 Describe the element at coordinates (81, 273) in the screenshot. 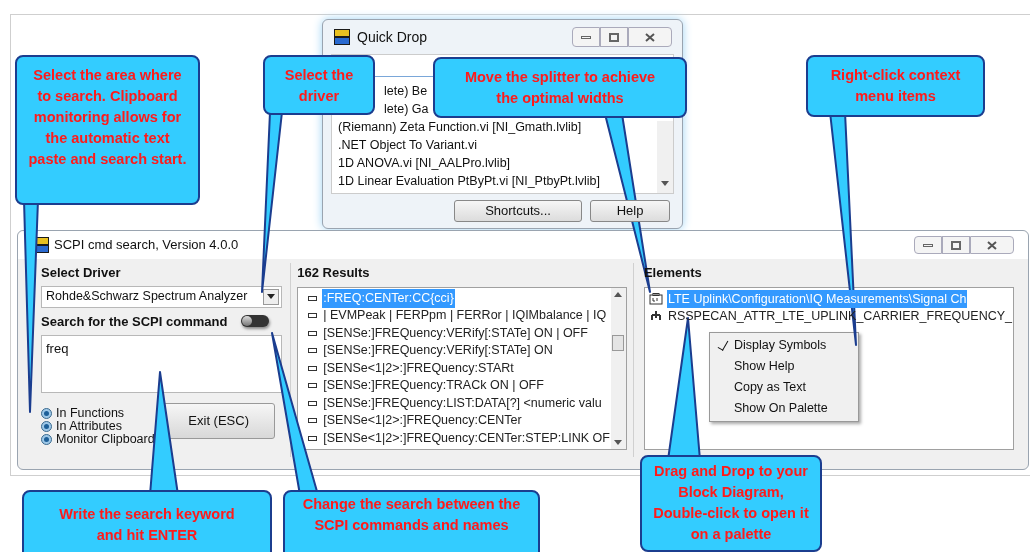

I see `section-label: Select Driver` at that location.